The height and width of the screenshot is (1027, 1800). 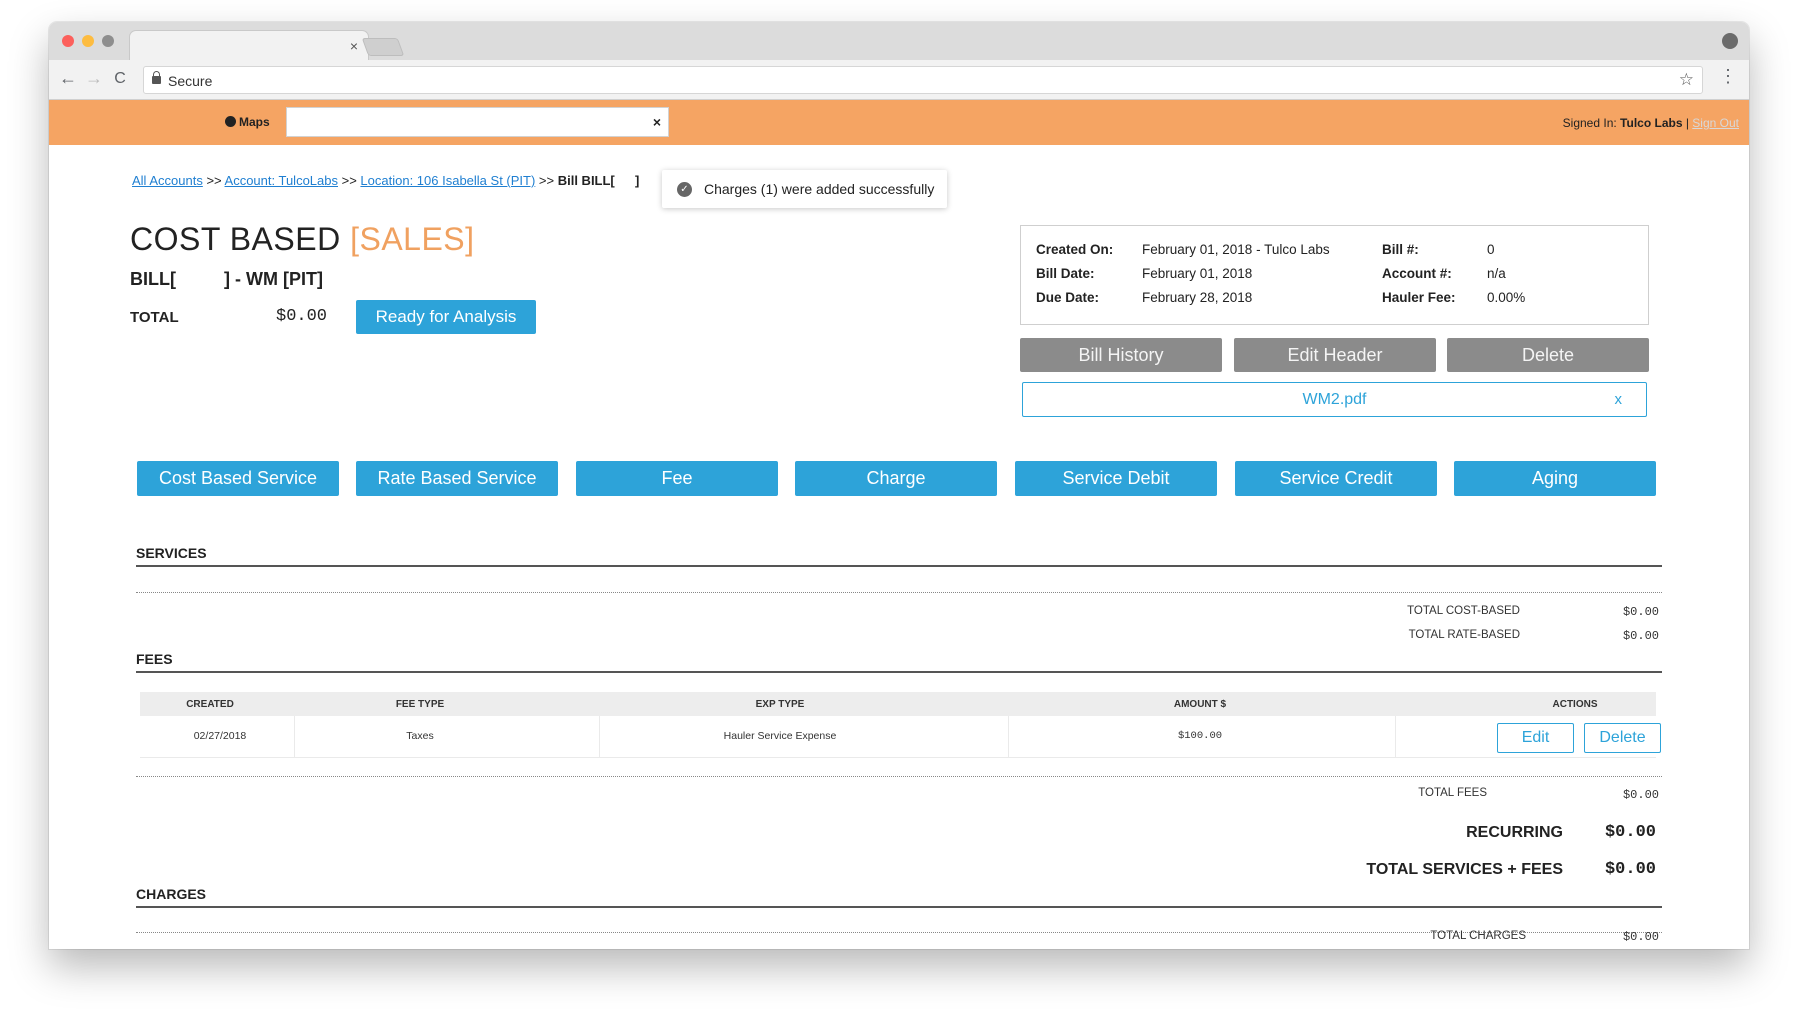 I want to click on attachment-file: WM2.pdf x, so click(x=1334, y=399).